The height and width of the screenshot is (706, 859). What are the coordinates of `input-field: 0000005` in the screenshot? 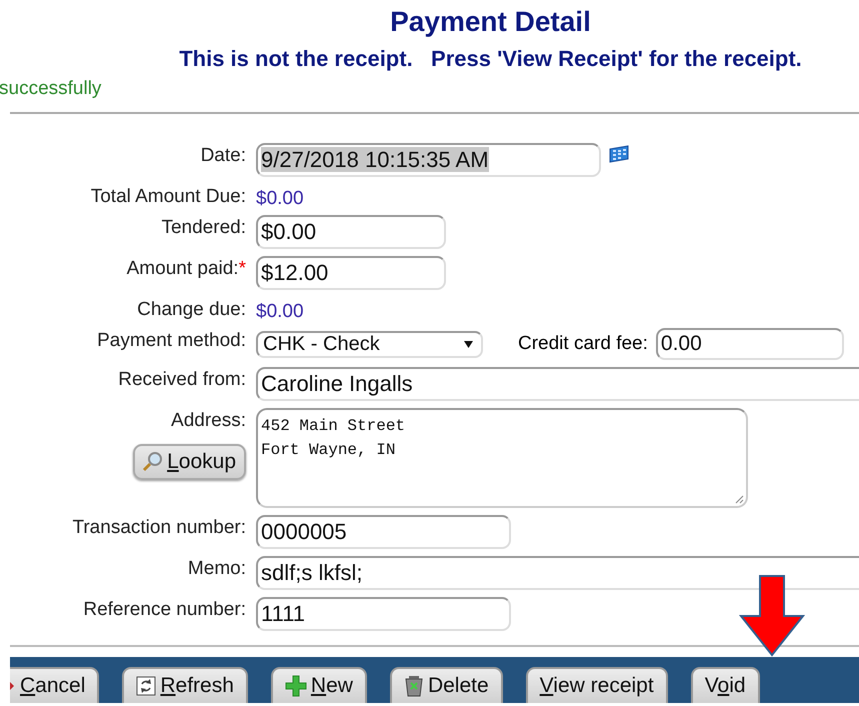 It's located at (383, 532).